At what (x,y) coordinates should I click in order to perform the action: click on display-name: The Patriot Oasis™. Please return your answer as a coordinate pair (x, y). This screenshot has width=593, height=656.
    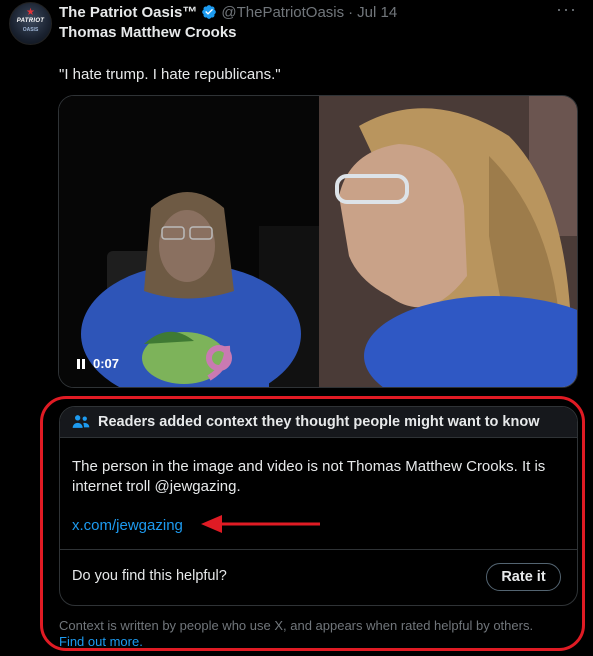
    Looking at the image, I should click on (128, 12).